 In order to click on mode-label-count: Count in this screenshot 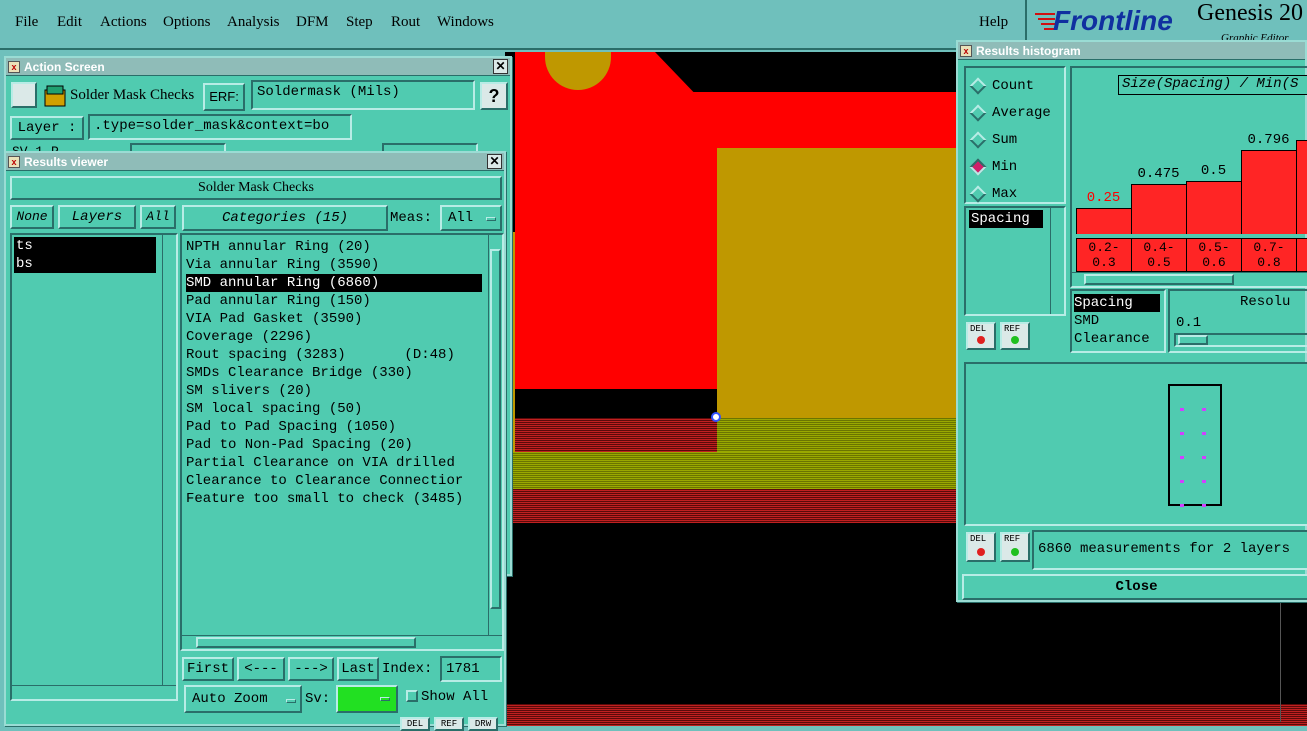, I will do `click(1013, 86)`.